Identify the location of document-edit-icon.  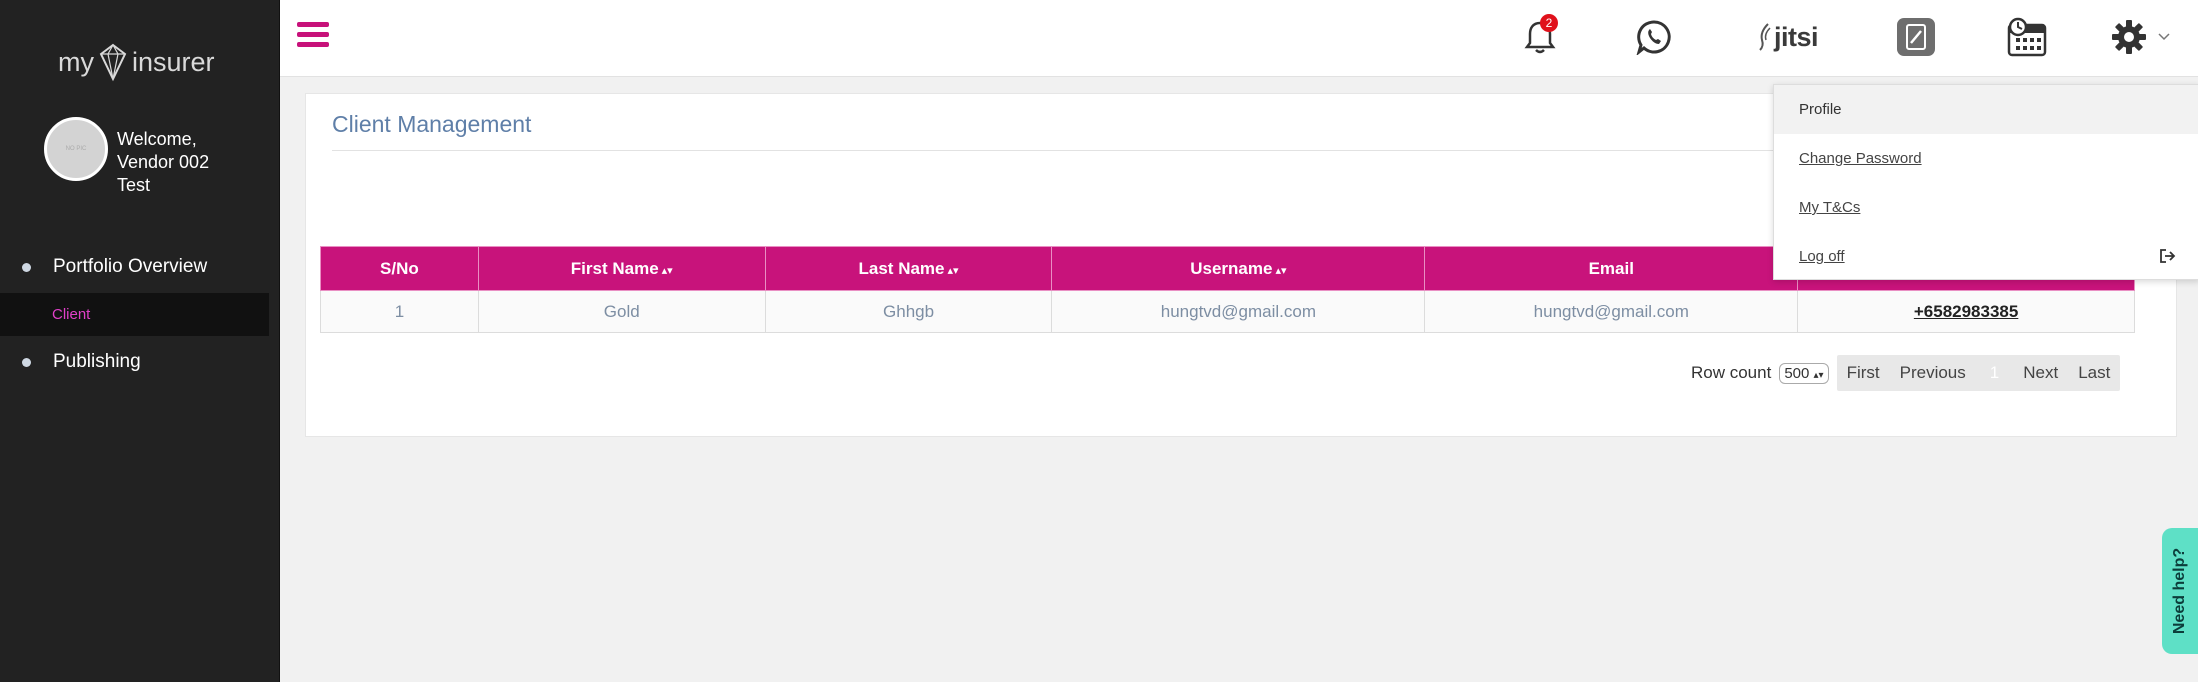
(1916, 37).